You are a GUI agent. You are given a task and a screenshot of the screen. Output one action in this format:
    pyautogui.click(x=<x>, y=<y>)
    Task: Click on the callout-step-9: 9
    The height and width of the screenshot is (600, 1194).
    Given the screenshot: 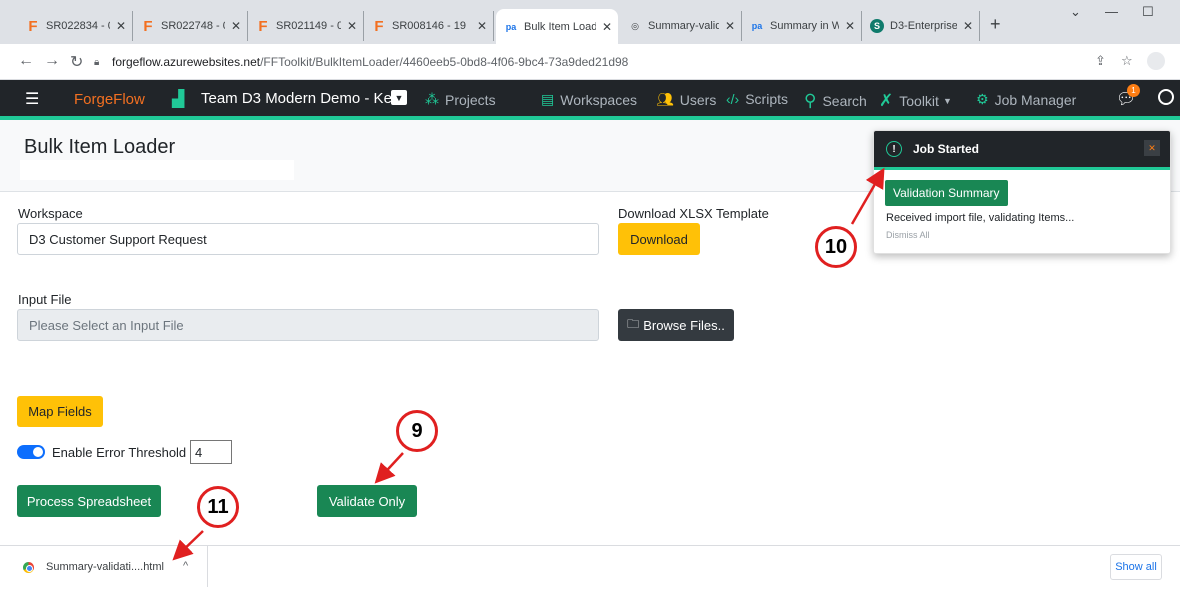 What is the action you would take?
    pyautogui.click(x=417, y=431)
    